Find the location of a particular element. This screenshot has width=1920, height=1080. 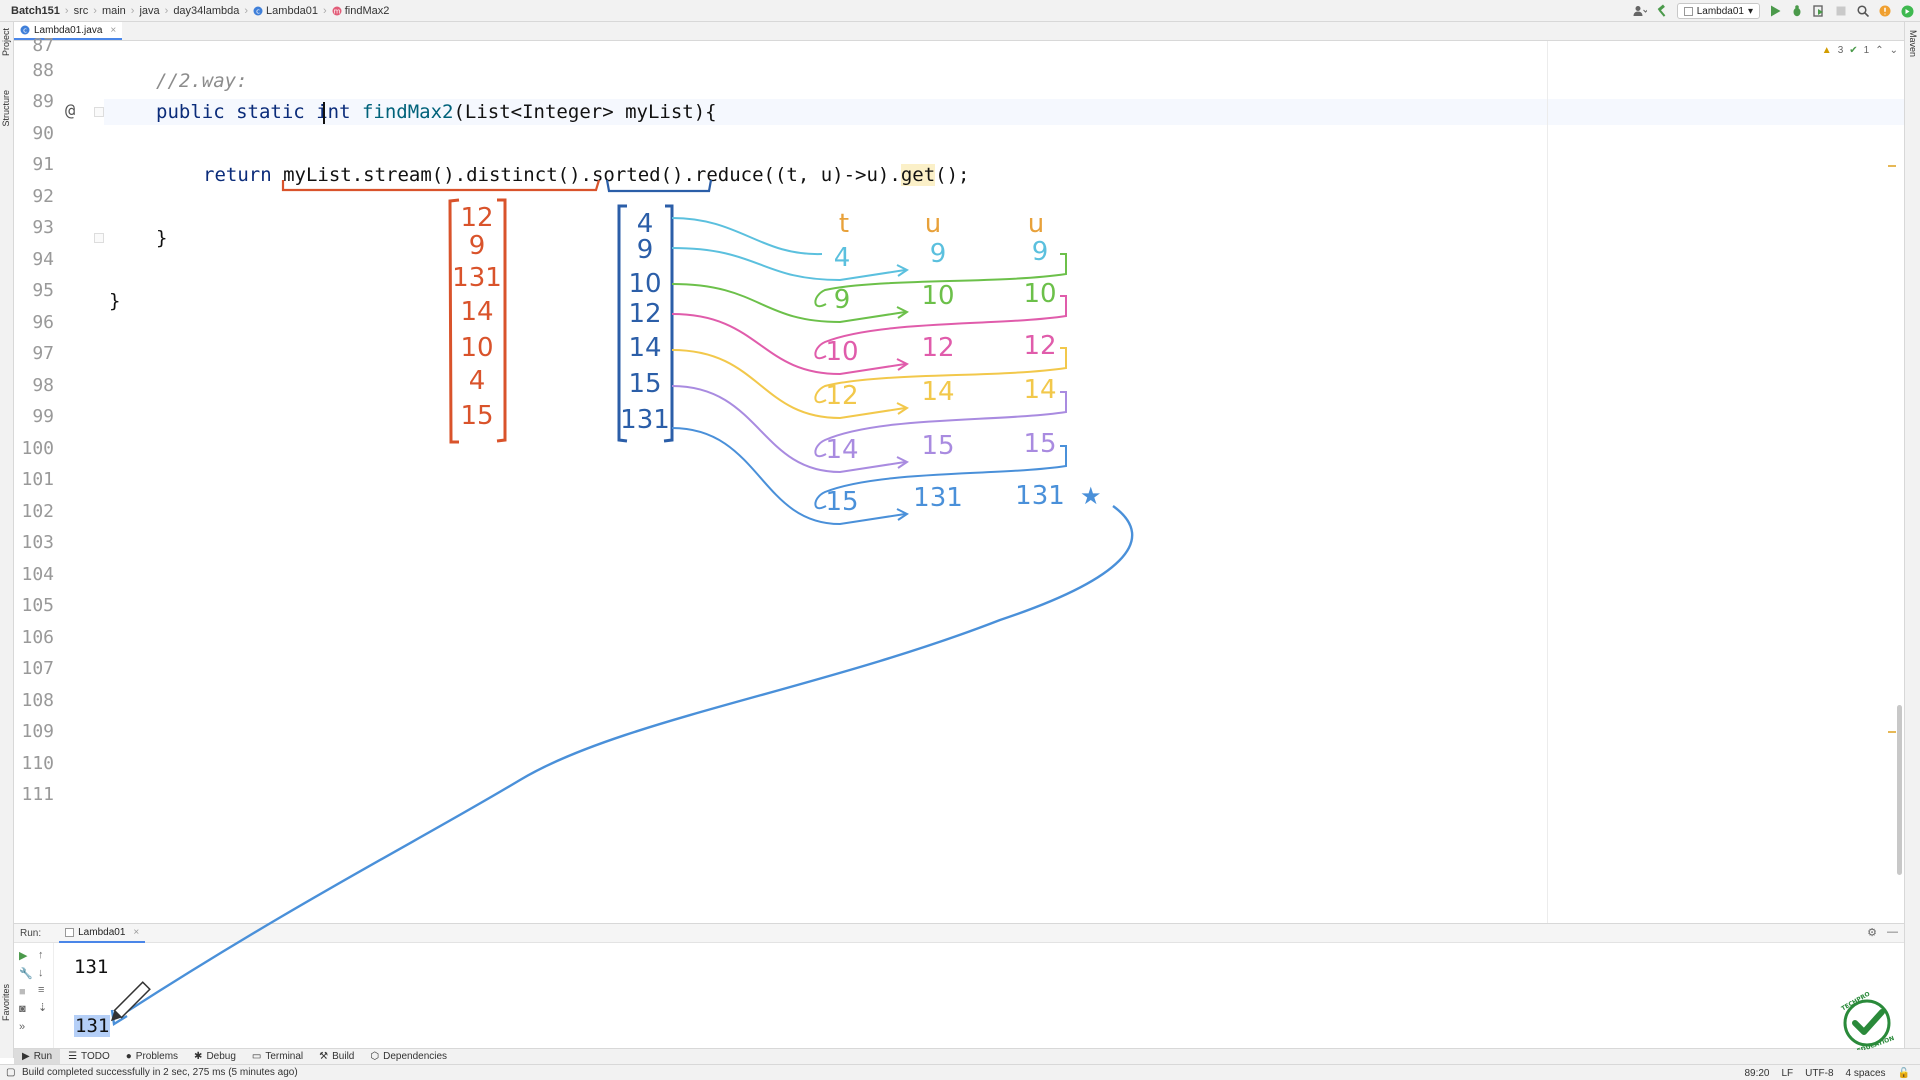

breadcrumb-java: java is located at coordinates (149, 11).